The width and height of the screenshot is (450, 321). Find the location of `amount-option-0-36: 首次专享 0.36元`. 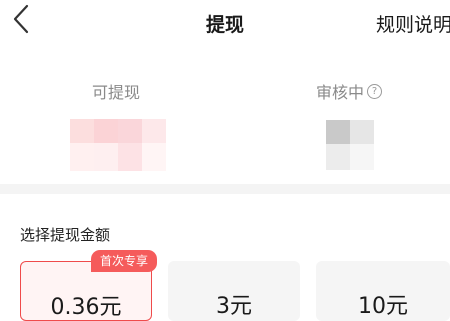

amount-option-0-36: 首次专享 0.36元 is located at coordinates (88, 285).